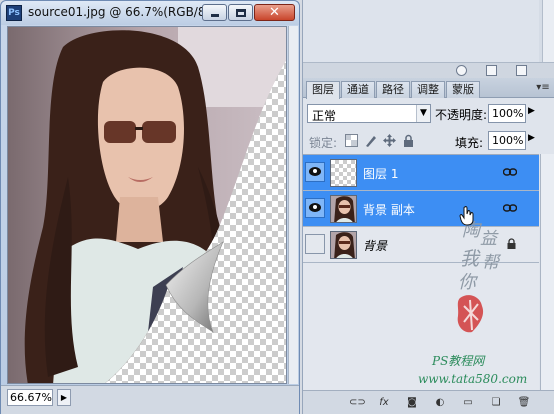 Image resolution: width=554 pixels, height=414 pixels. I want to click on blend-mode-select: 正常 ▼, so click(369, 113).